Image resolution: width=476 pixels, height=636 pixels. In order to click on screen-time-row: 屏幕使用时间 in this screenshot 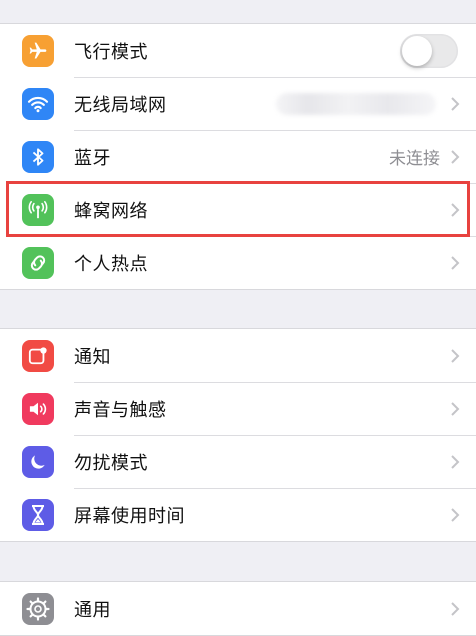, I will do `click(238, 514)`.